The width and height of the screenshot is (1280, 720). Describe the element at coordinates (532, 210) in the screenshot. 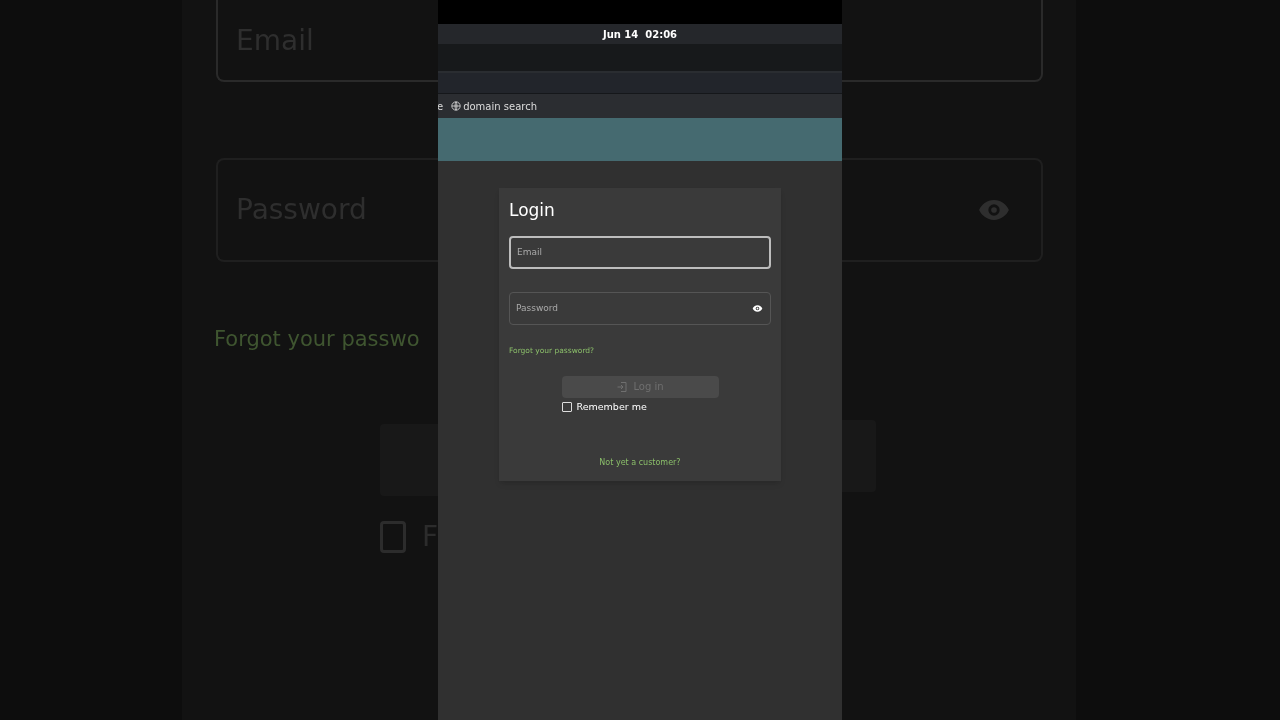

I see `login-title: Login` at that location.